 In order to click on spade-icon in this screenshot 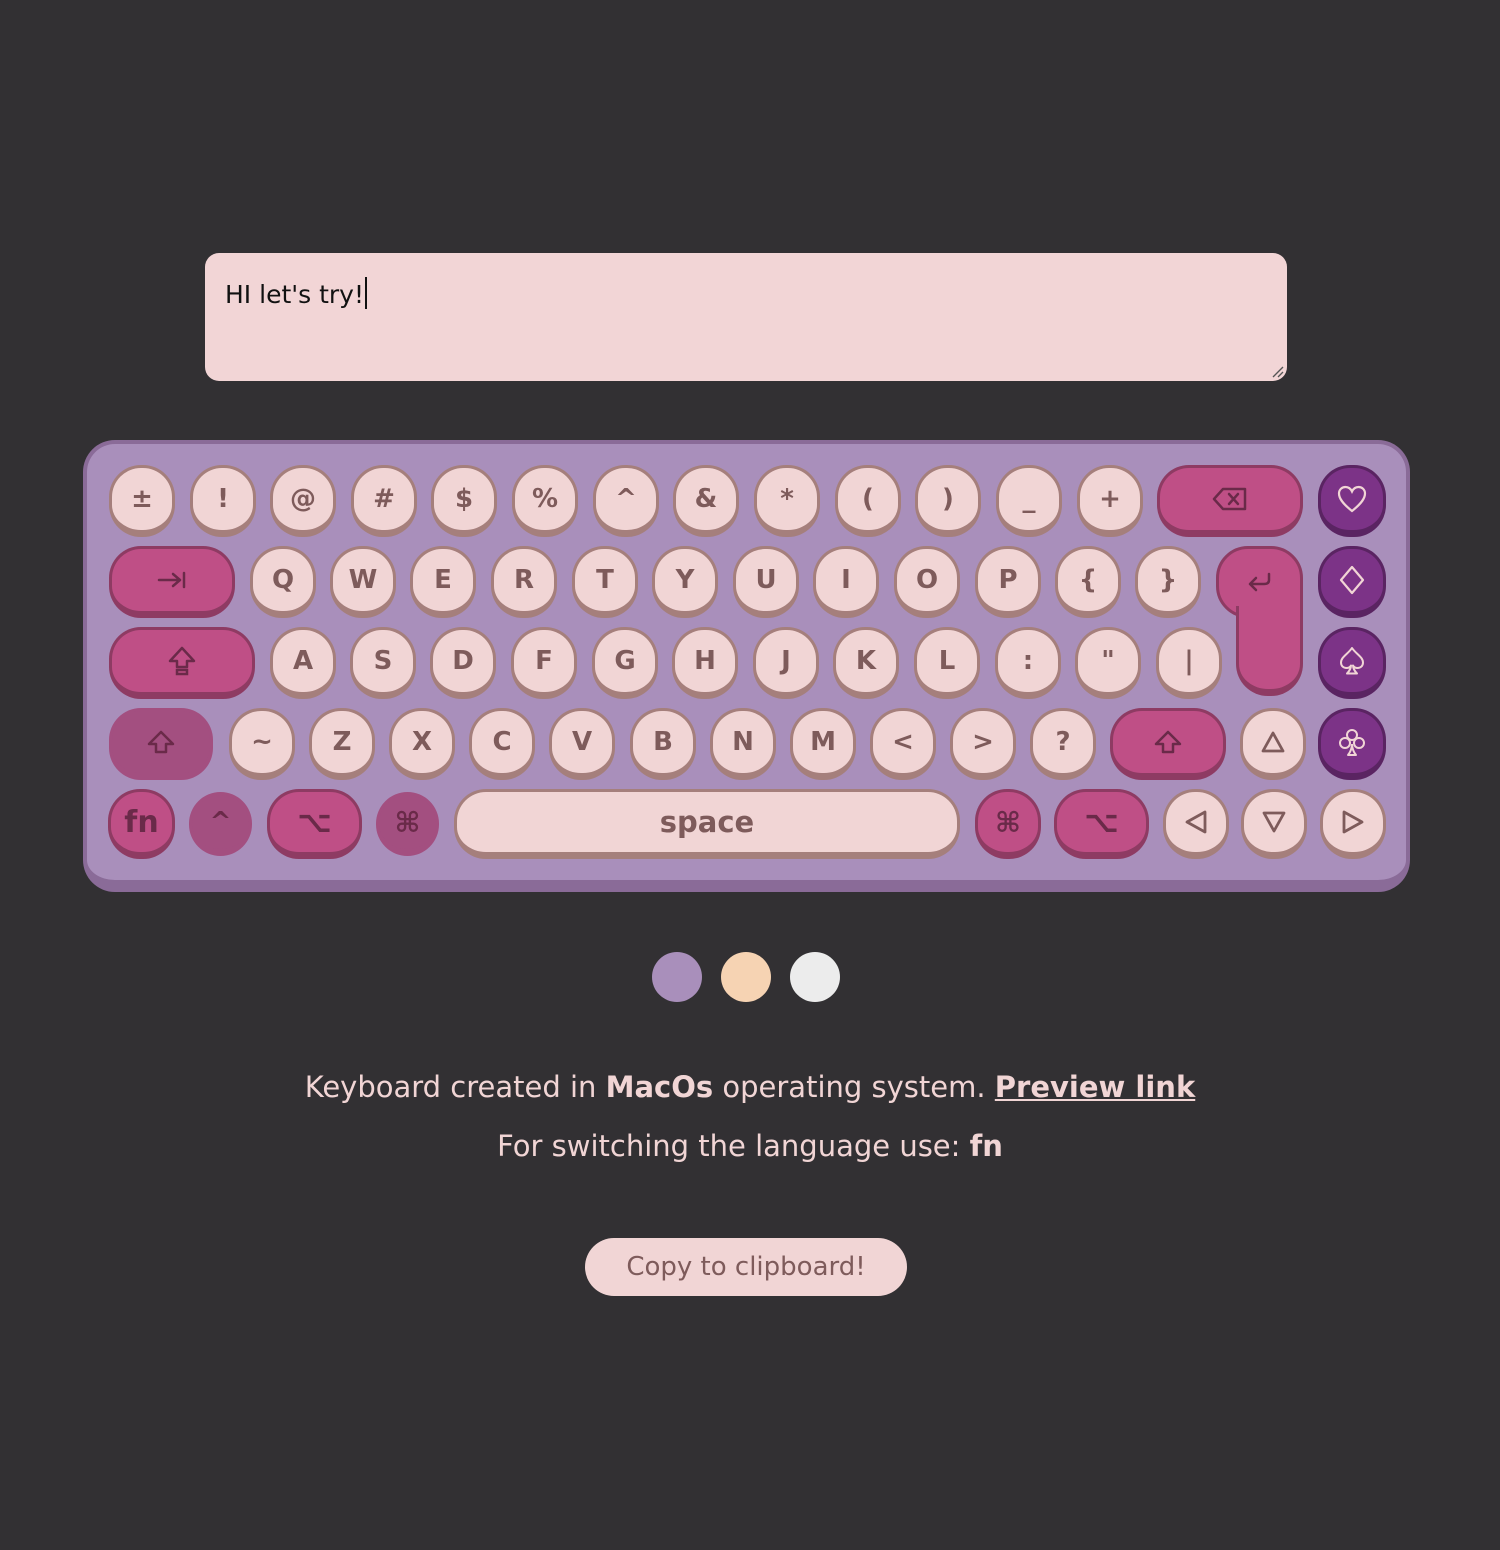, I will do `click(1352, 661)`.